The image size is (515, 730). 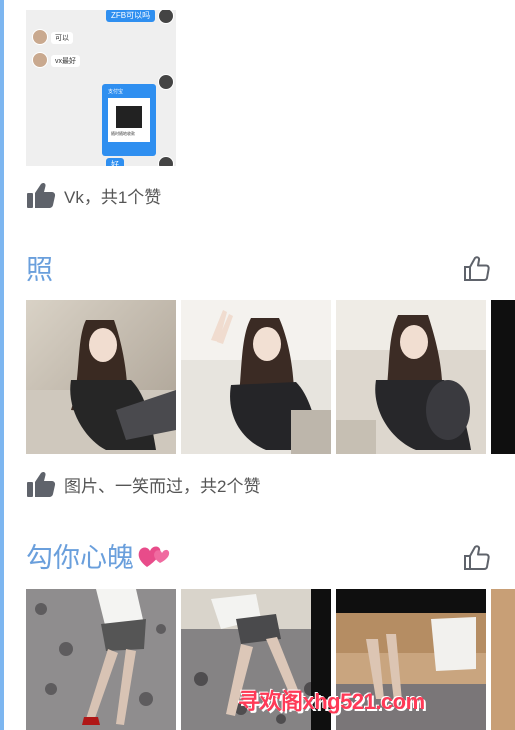 What do you see at coordinates (162, 486) in the screenshot?
I see `likes-text: 图片、一笑而过，共2个赞` at bounding box center [162, 486].